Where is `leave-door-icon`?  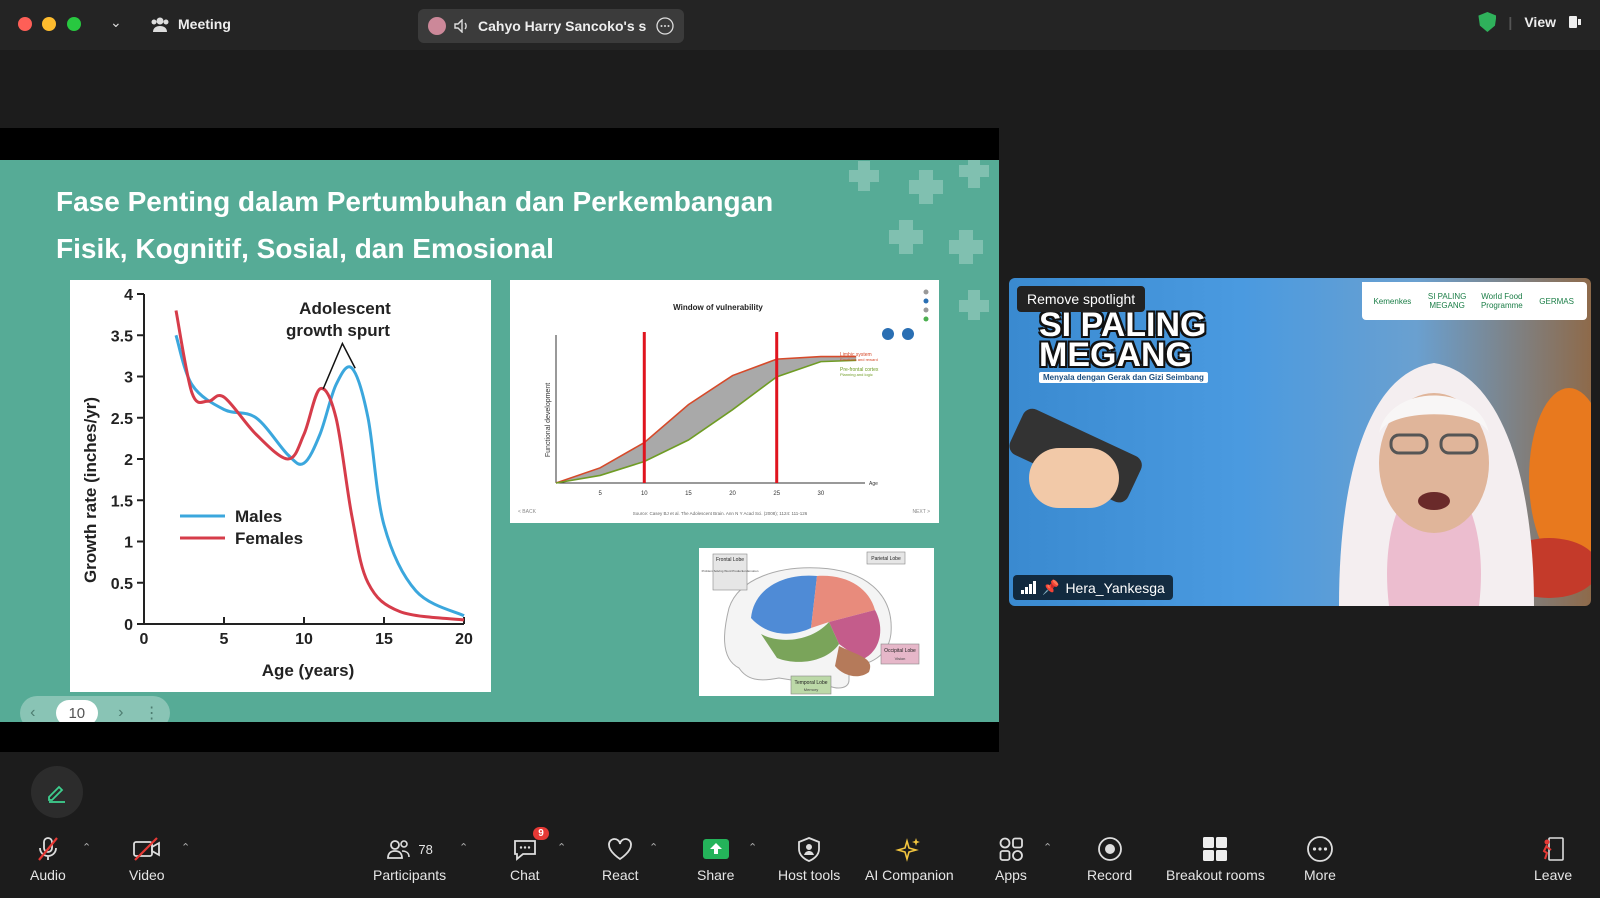
leave-door-icon is located at coordinates (1553, 849).